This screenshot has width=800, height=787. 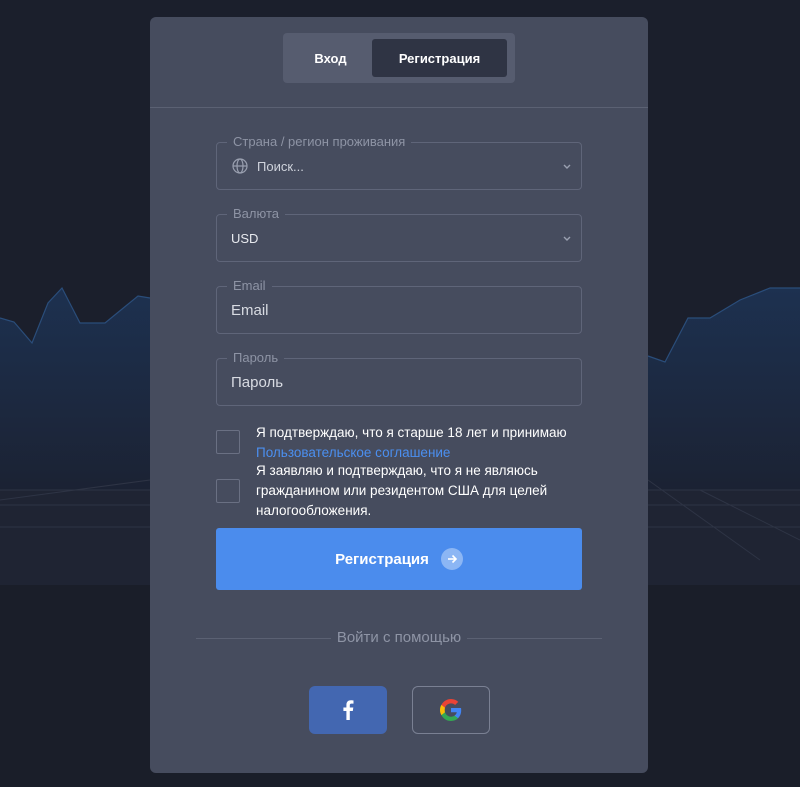 What do you see at coordinates (228, 491) in the screenshot?
I see `us-declaration-checkbox` at bounding box center [228, 491].